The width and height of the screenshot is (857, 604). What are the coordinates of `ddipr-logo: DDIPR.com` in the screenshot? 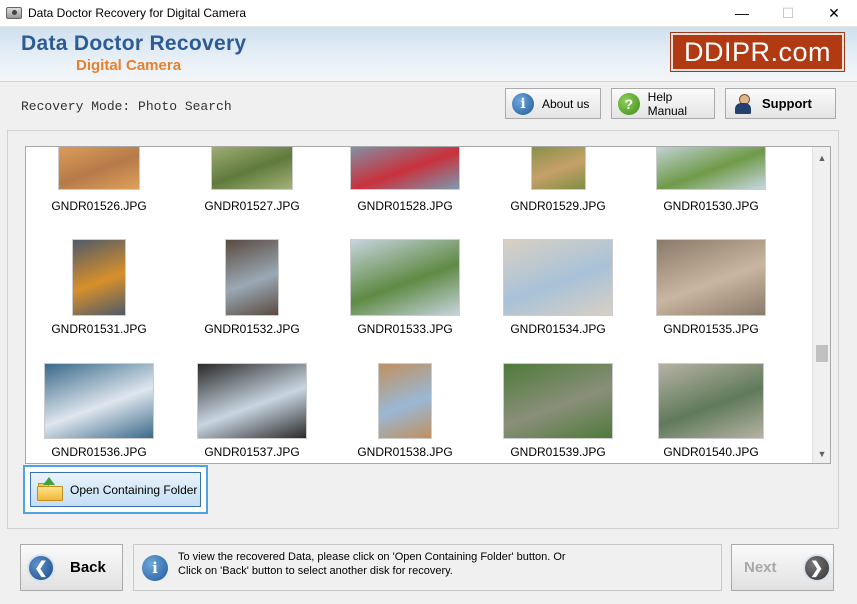 It's located at (757, 52).